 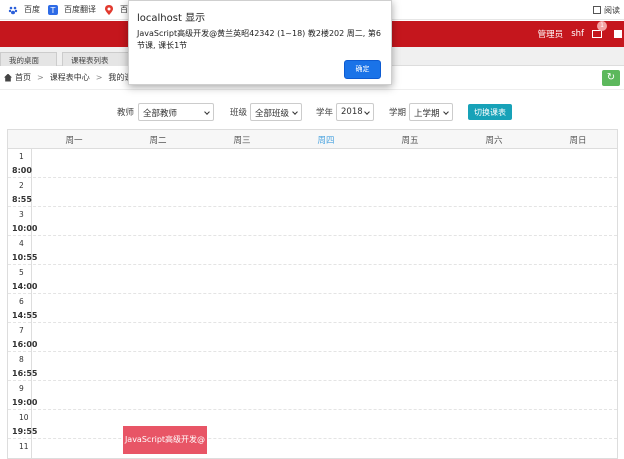 What do you see at coordinates (312, 366) in the screenshot?
I see `time-slot-row: 8 16:55` at bounding box center [312, 366].